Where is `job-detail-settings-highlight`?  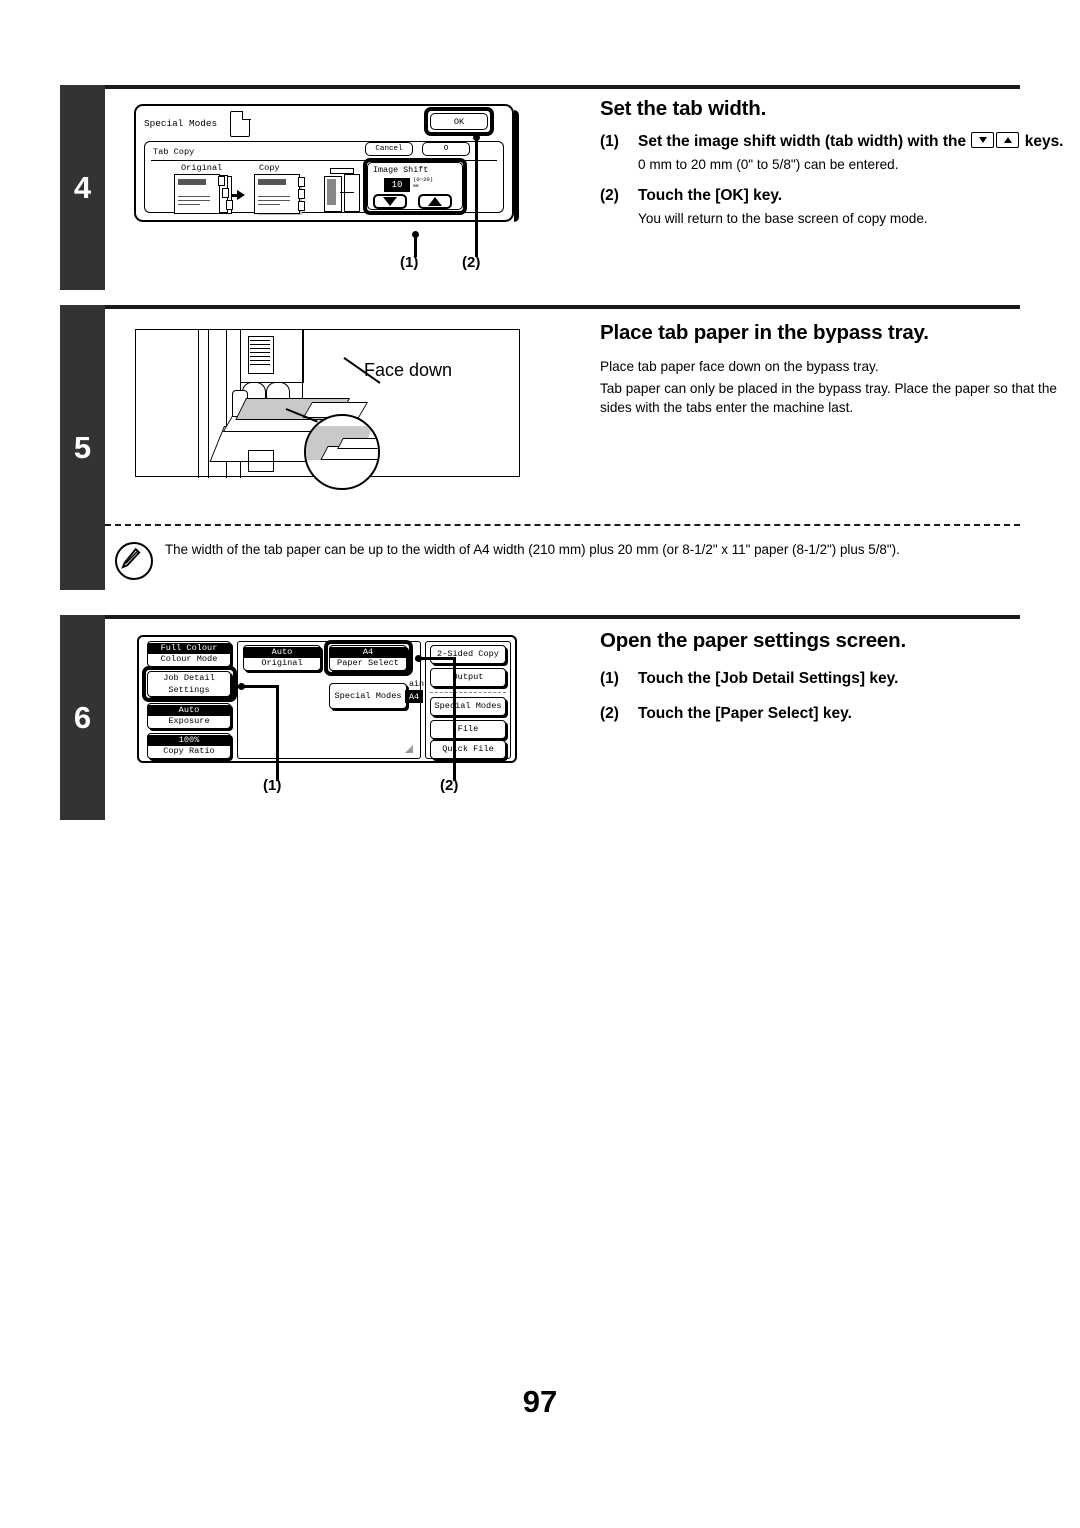
job-detail-settings-highlight is located at coordinates (189, 684).